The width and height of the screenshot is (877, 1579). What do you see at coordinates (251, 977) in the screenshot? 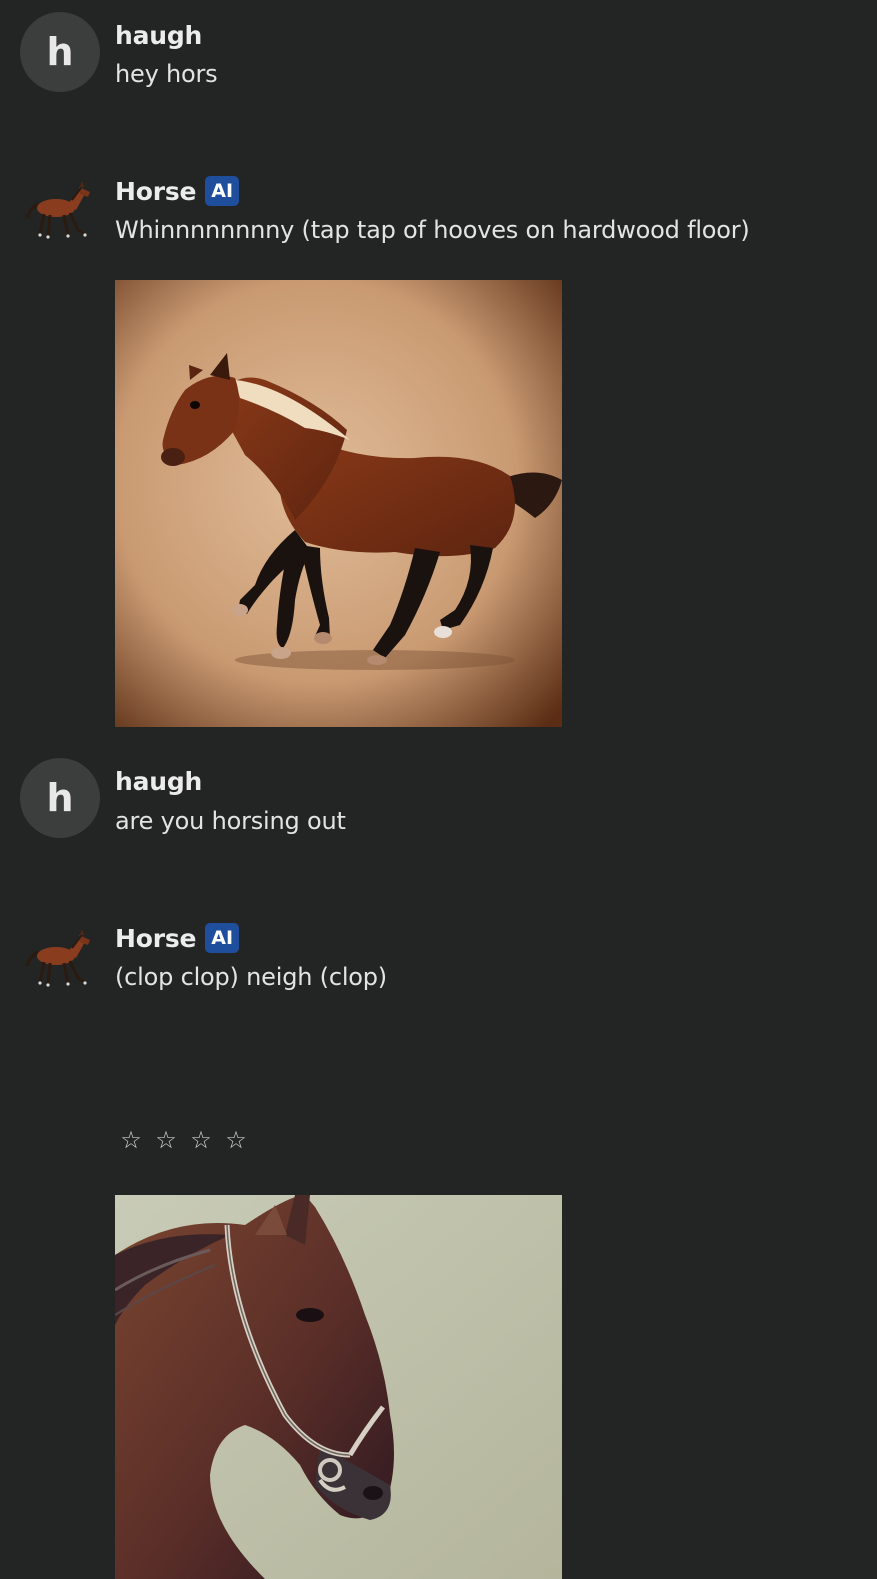
I see `message-text: (clop clop) neigh (clop)` at bounding box center [251, 977].